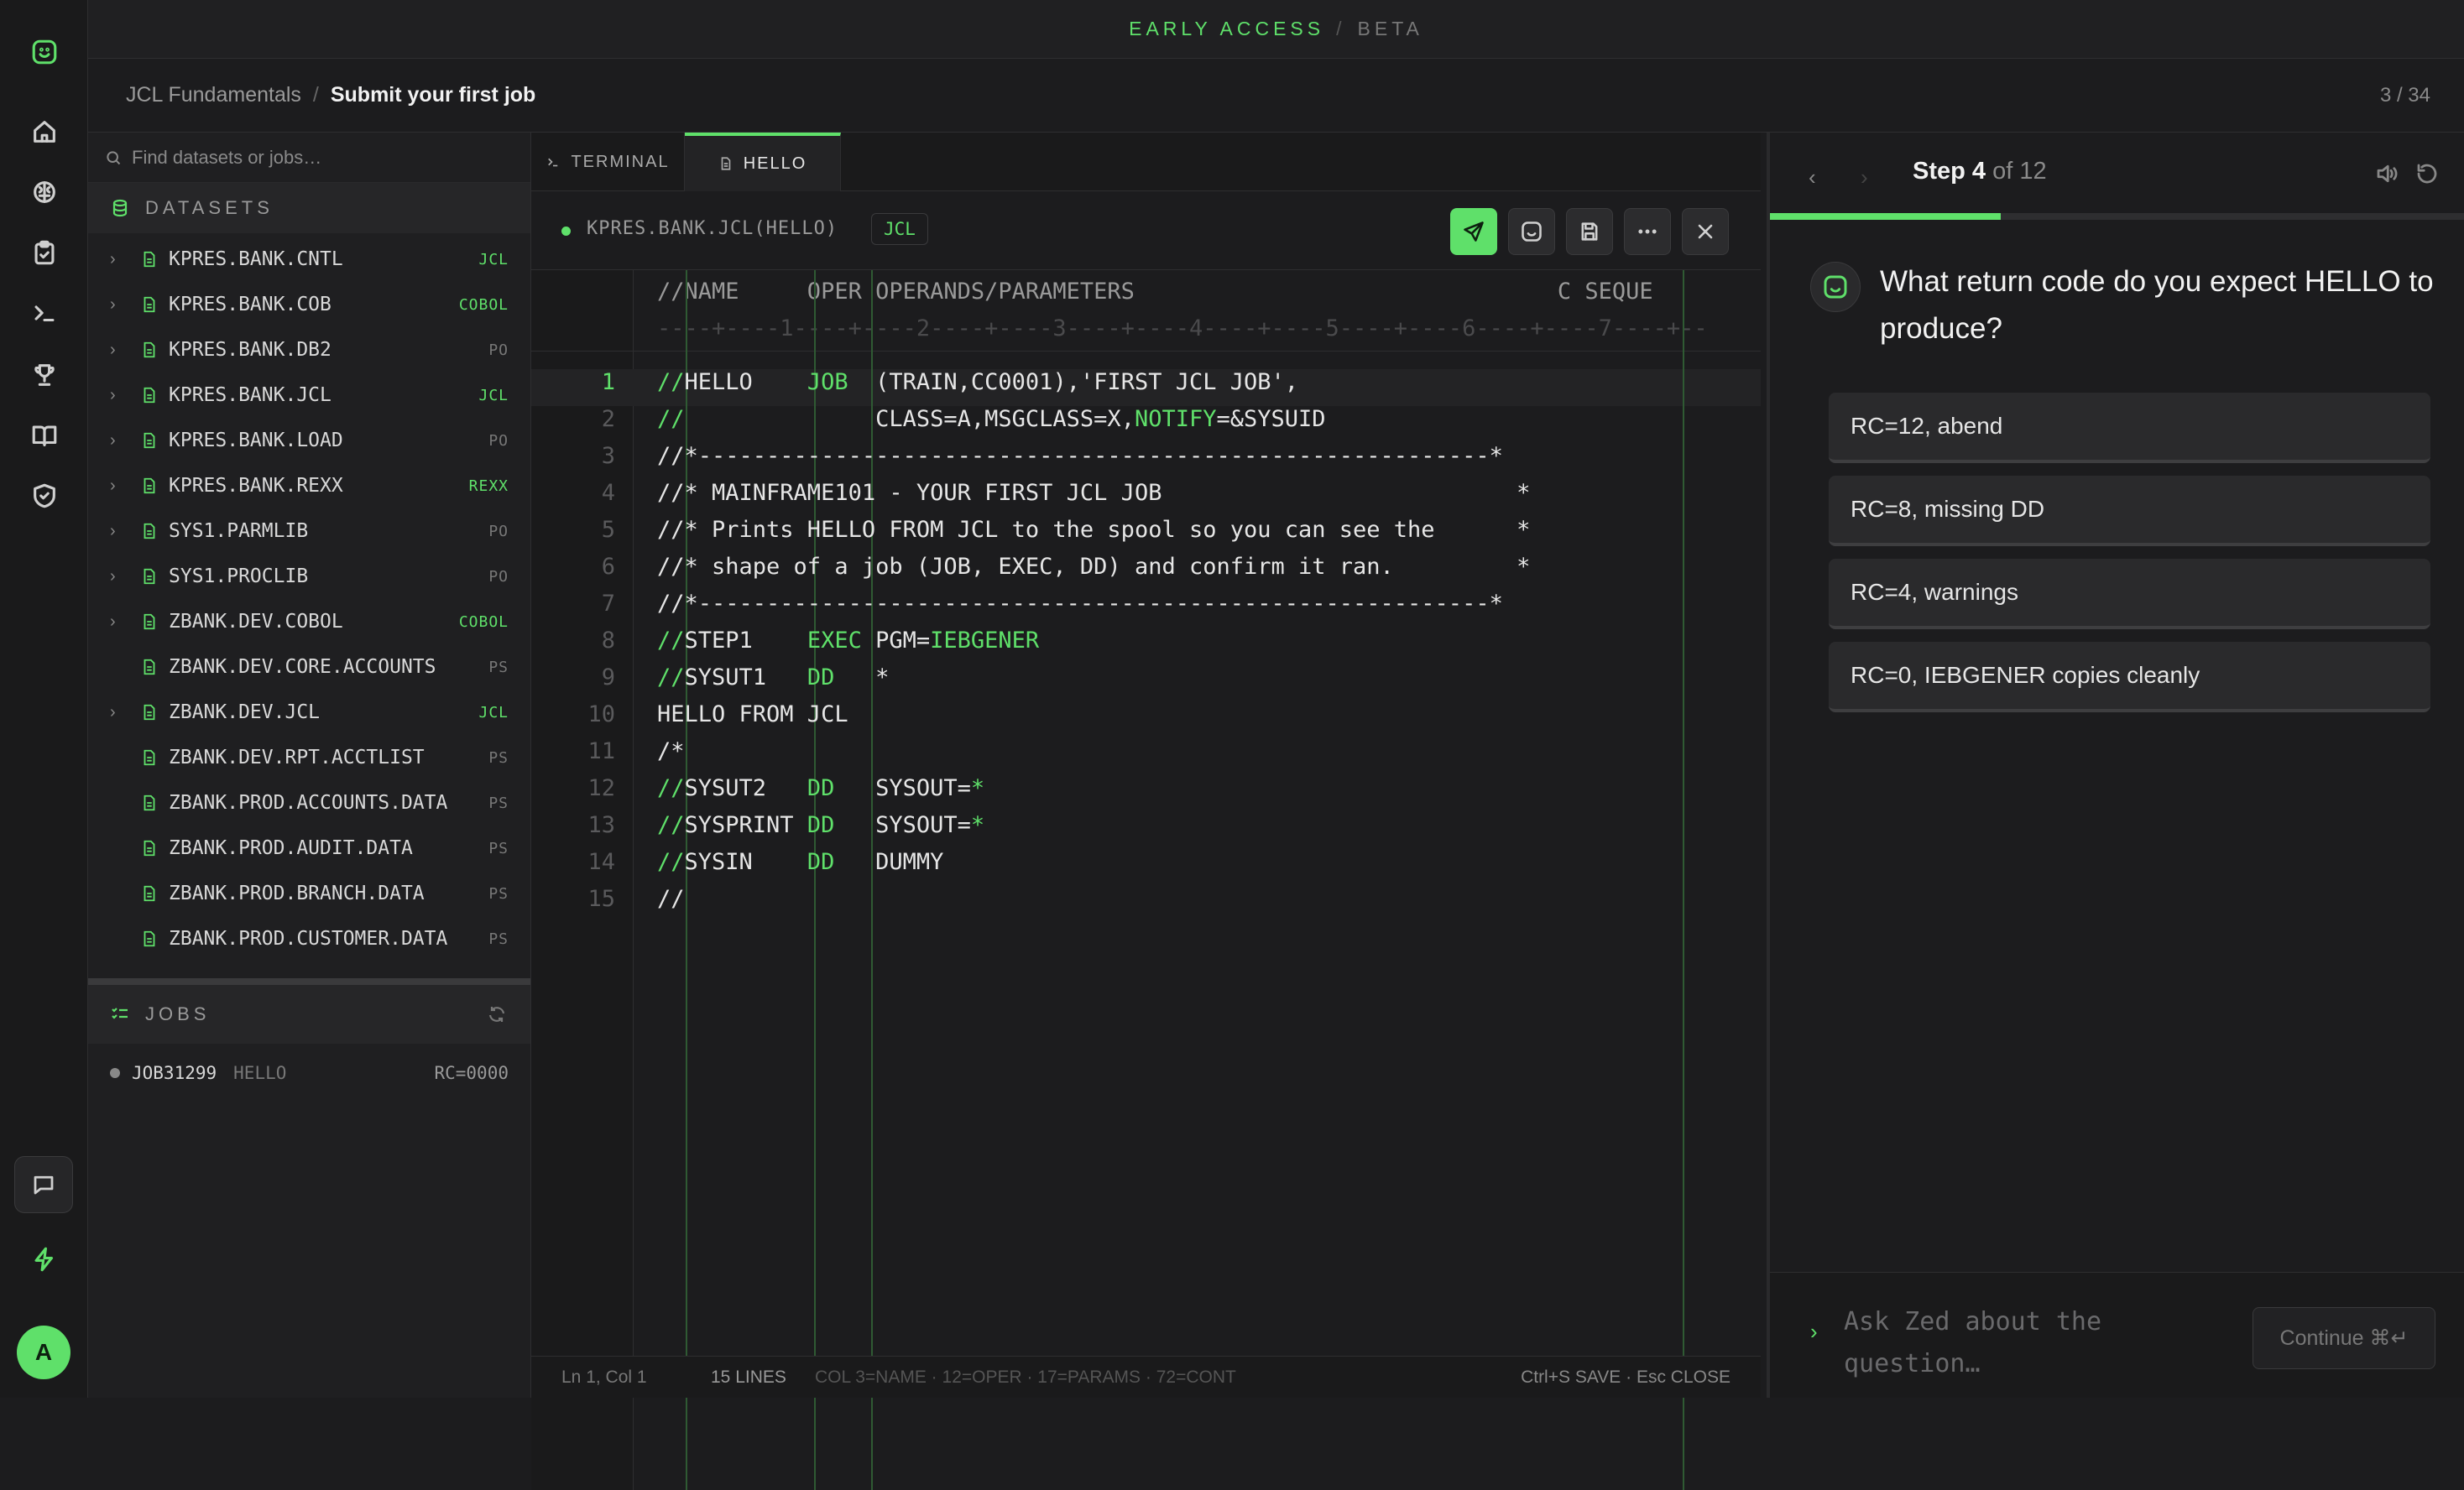 The image size is (2464, 1490). What do you see at coordinates (2129, 594) in the screenshot?
I see `answer-option: RC=4, warnings` at bounding box center [2129, 594].